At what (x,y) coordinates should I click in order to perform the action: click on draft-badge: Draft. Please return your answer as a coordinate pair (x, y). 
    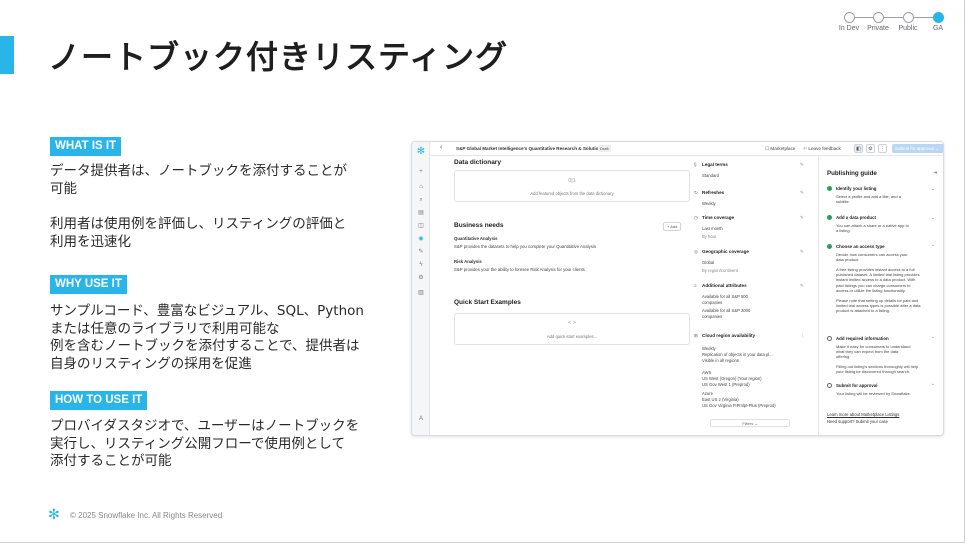
    Looking at the image, I should click on (604, 148).